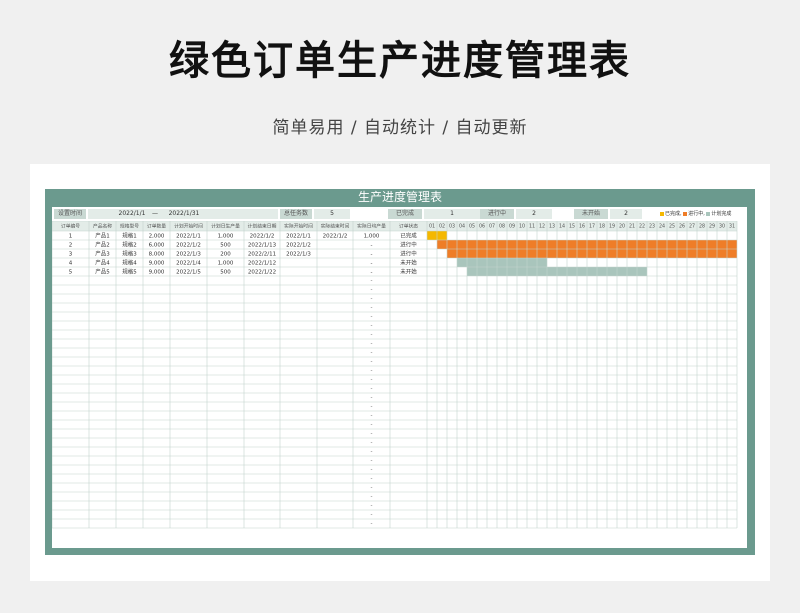 The image size is (800, 613). What do you see at coordinates (262, 226) in the screenshot?
I see `column-header: 计划结束日期` at bounding box center [262, 226].